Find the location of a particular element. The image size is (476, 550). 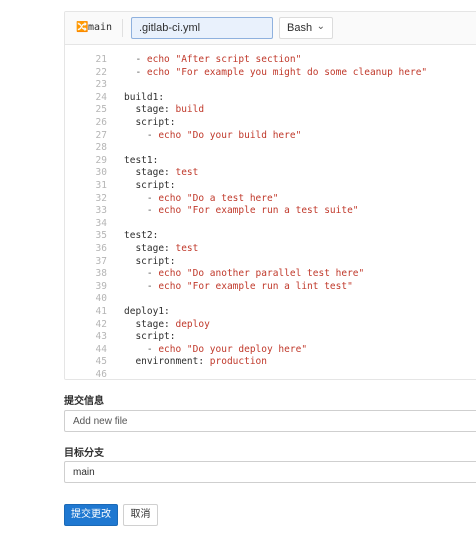

code-line: 21 - echo "After script section" is located at coordinates (270, 60).